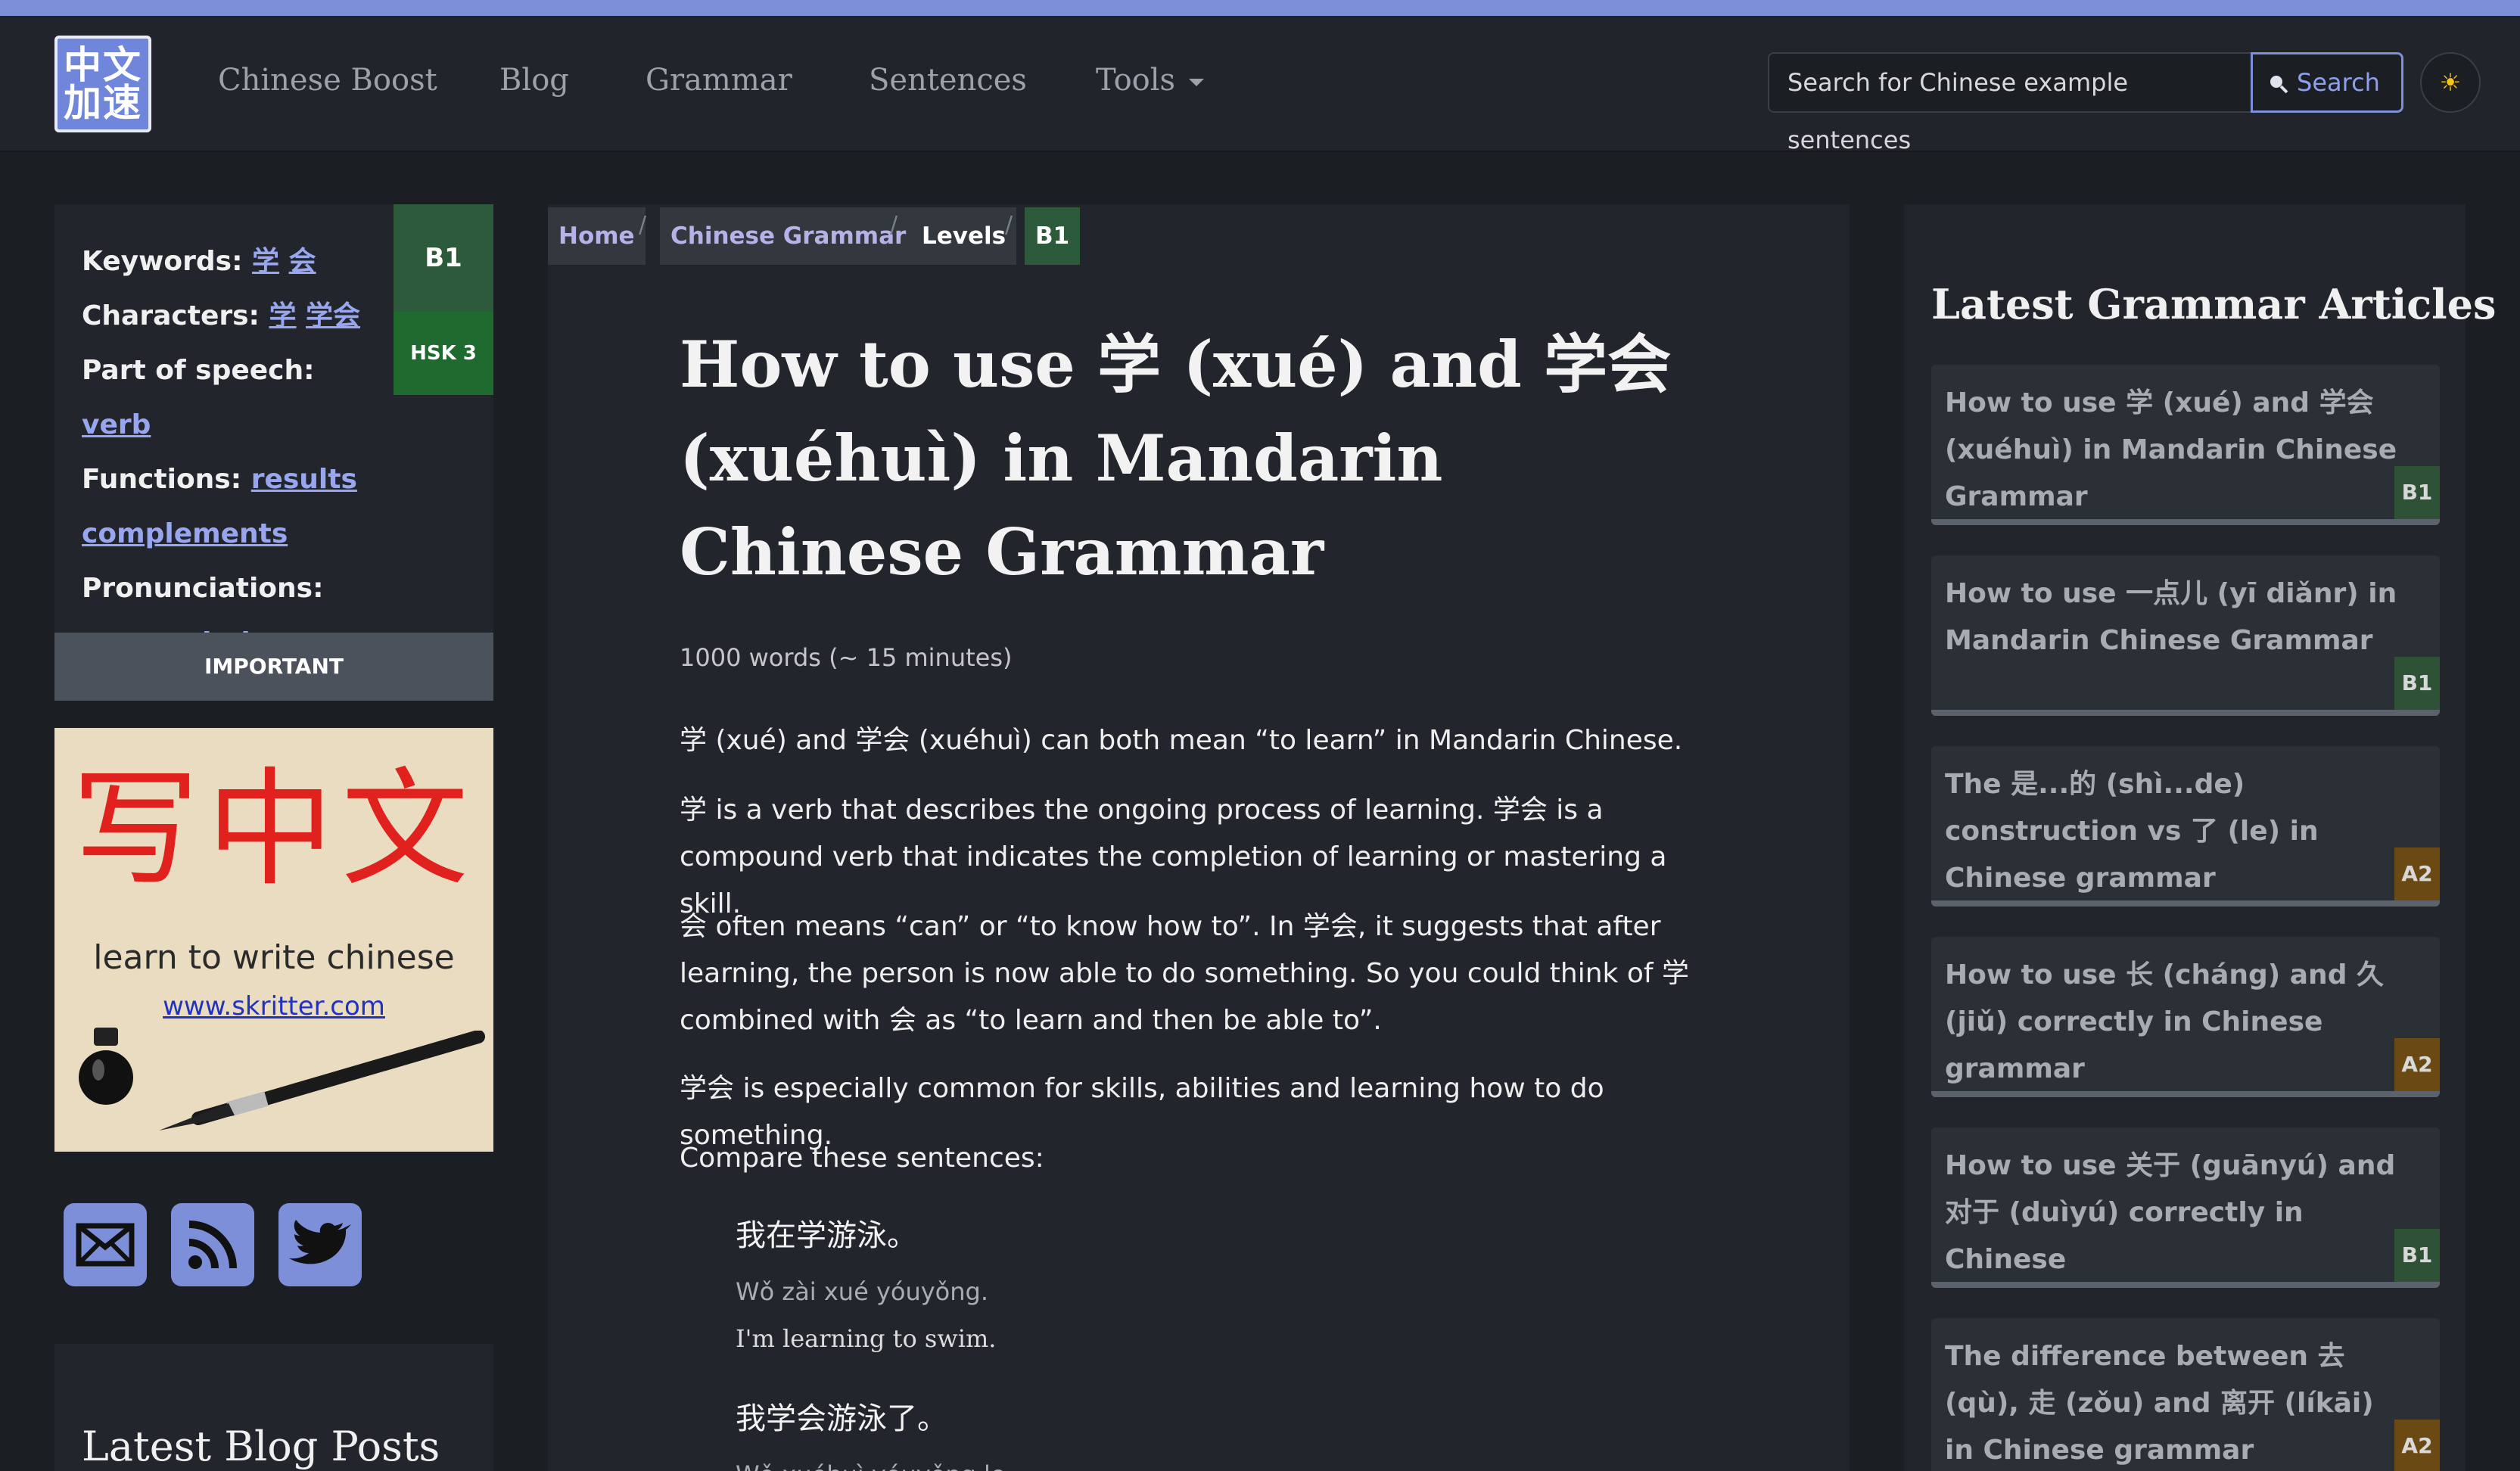 This screenshot has width=2520, height=1471. I want to click on pos-label: Part of speech:, so click(199, 370).